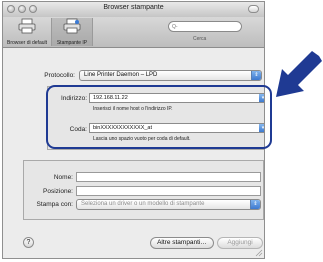 The width and height of the screenshot is (323, 262). I want to click on annotation-arrow-icon, so click(299, 74).